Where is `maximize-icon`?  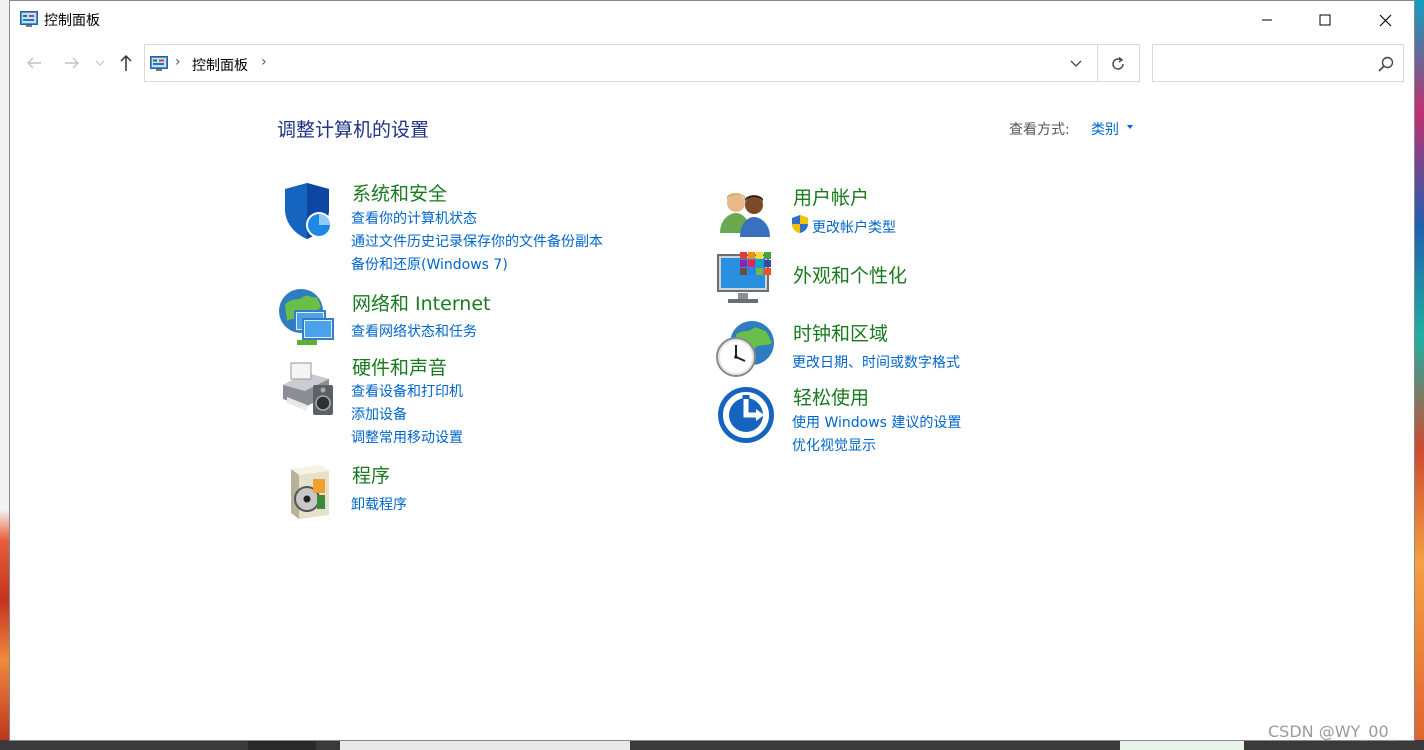
maximize-icon is located at coordinates (1325, 20).